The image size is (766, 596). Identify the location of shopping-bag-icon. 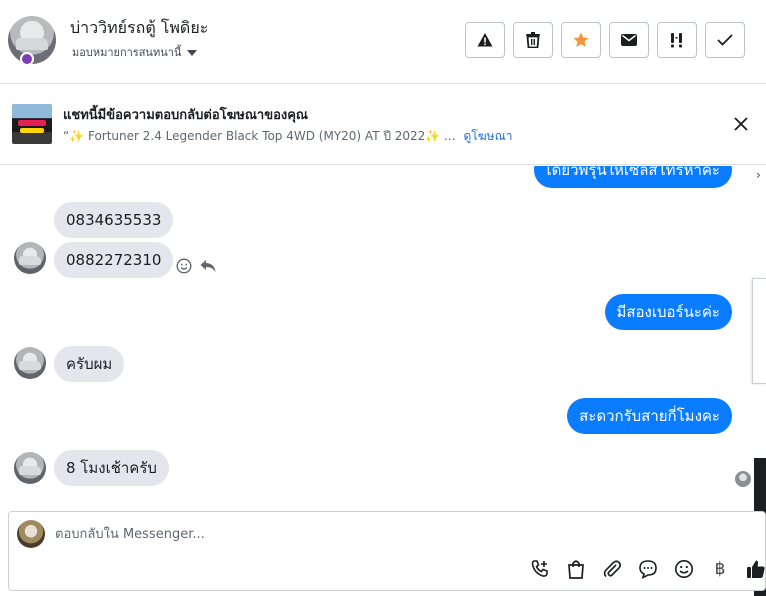
(576, 569).